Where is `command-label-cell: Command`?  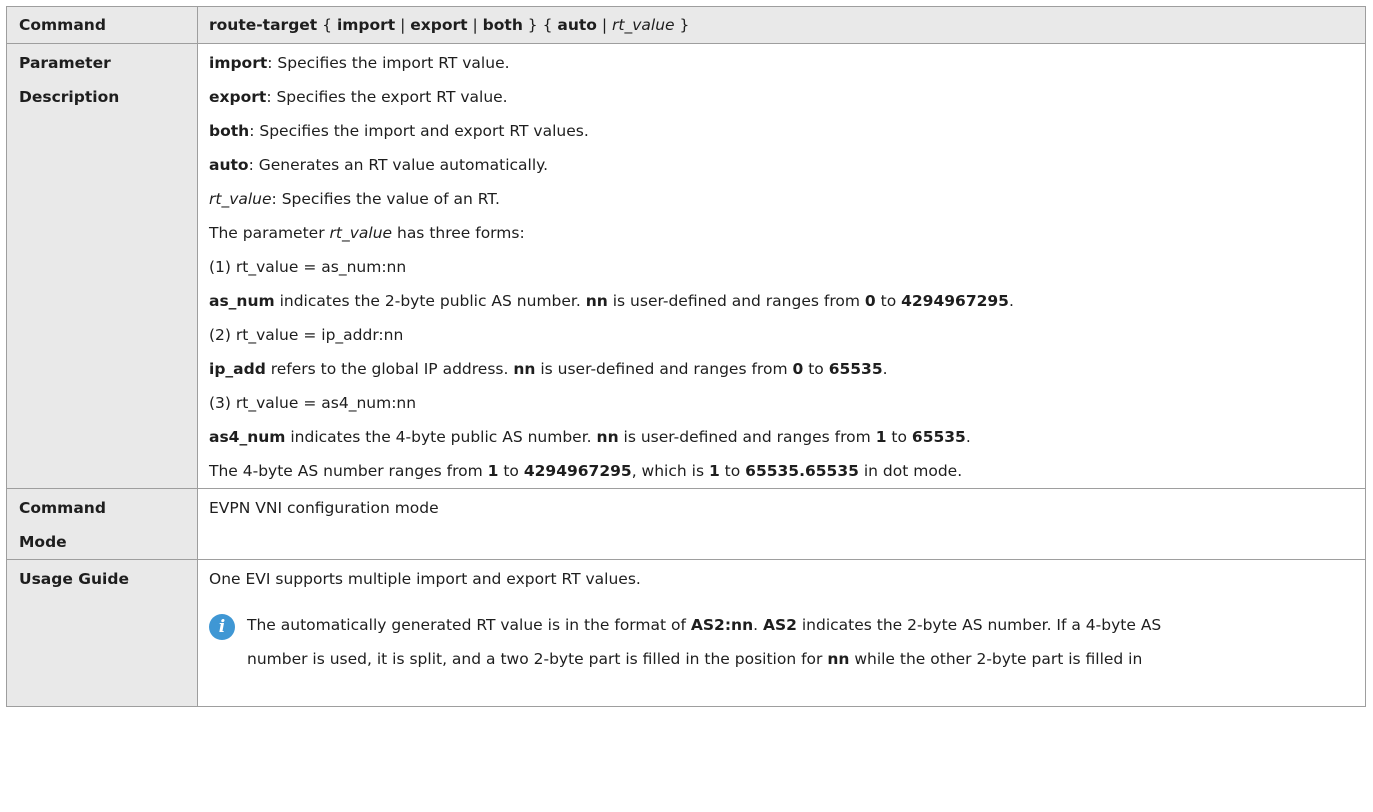
command-label-cell: Command is located at coordinates (102, 25).